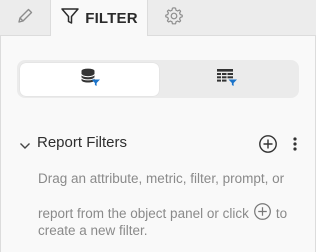  Describe the element at coordinates (281, 213) in the screenshot. I see `hint-line-2-after: to` at that location.